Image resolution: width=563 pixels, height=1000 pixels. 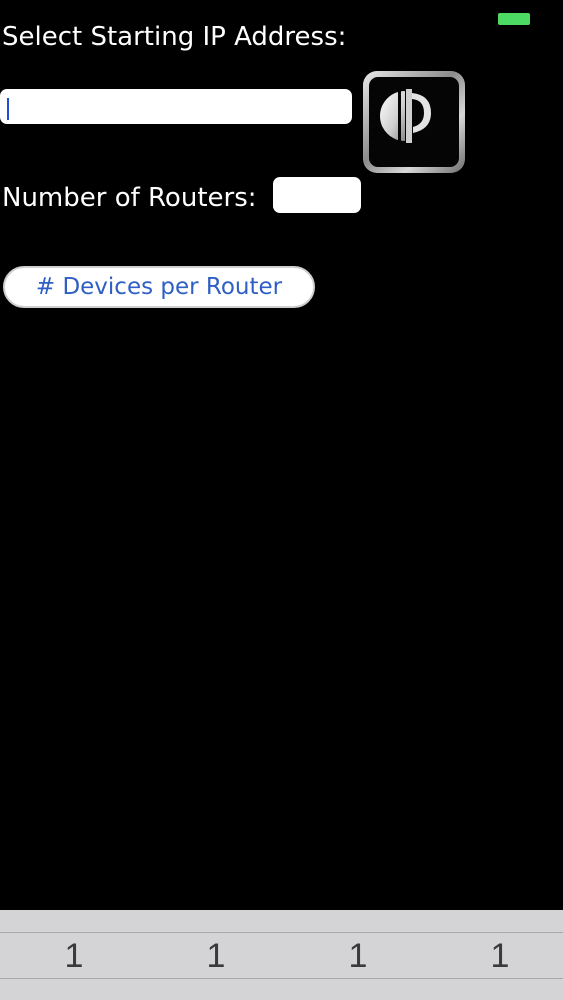 What do you see at coordinates (500, 956) in the screenshot?
I see `picker-column-4: 1` at bounding box center [500, 956].